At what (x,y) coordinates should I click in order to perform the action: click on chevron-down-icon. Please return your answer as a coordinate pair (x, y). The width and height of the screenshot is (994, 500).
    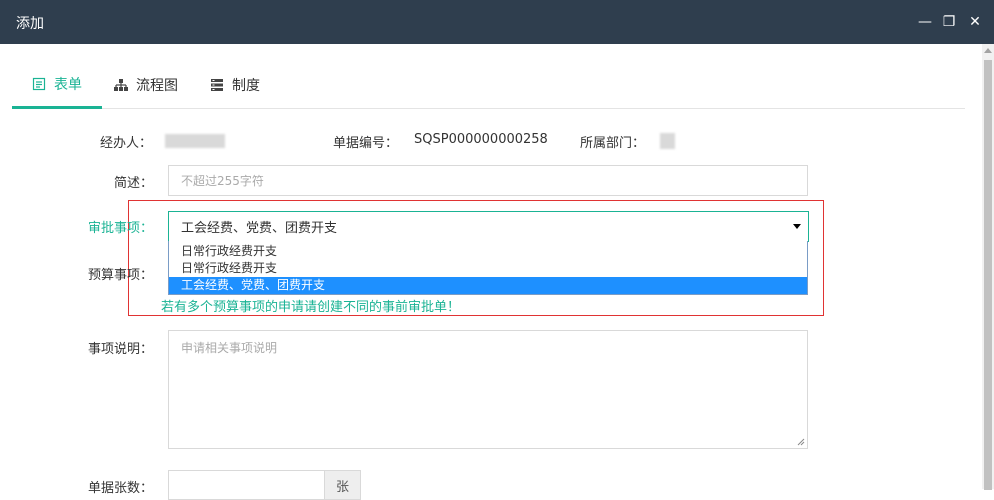
    Looking at the image, I should click on (797, 226).